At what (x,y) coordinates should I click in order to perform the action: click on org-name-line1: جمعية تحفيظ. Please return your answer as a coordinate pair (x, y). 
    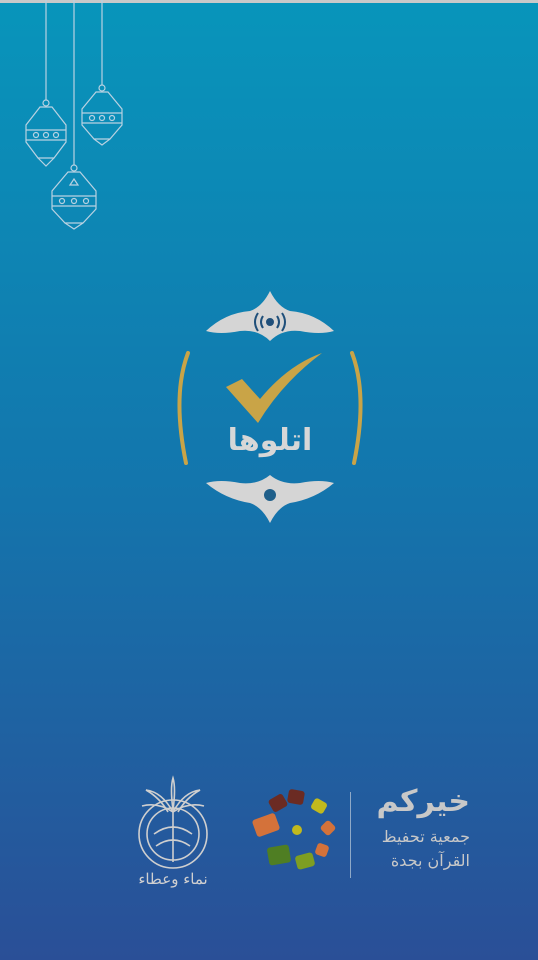
    Looking at the image, I should click on (425, 836).